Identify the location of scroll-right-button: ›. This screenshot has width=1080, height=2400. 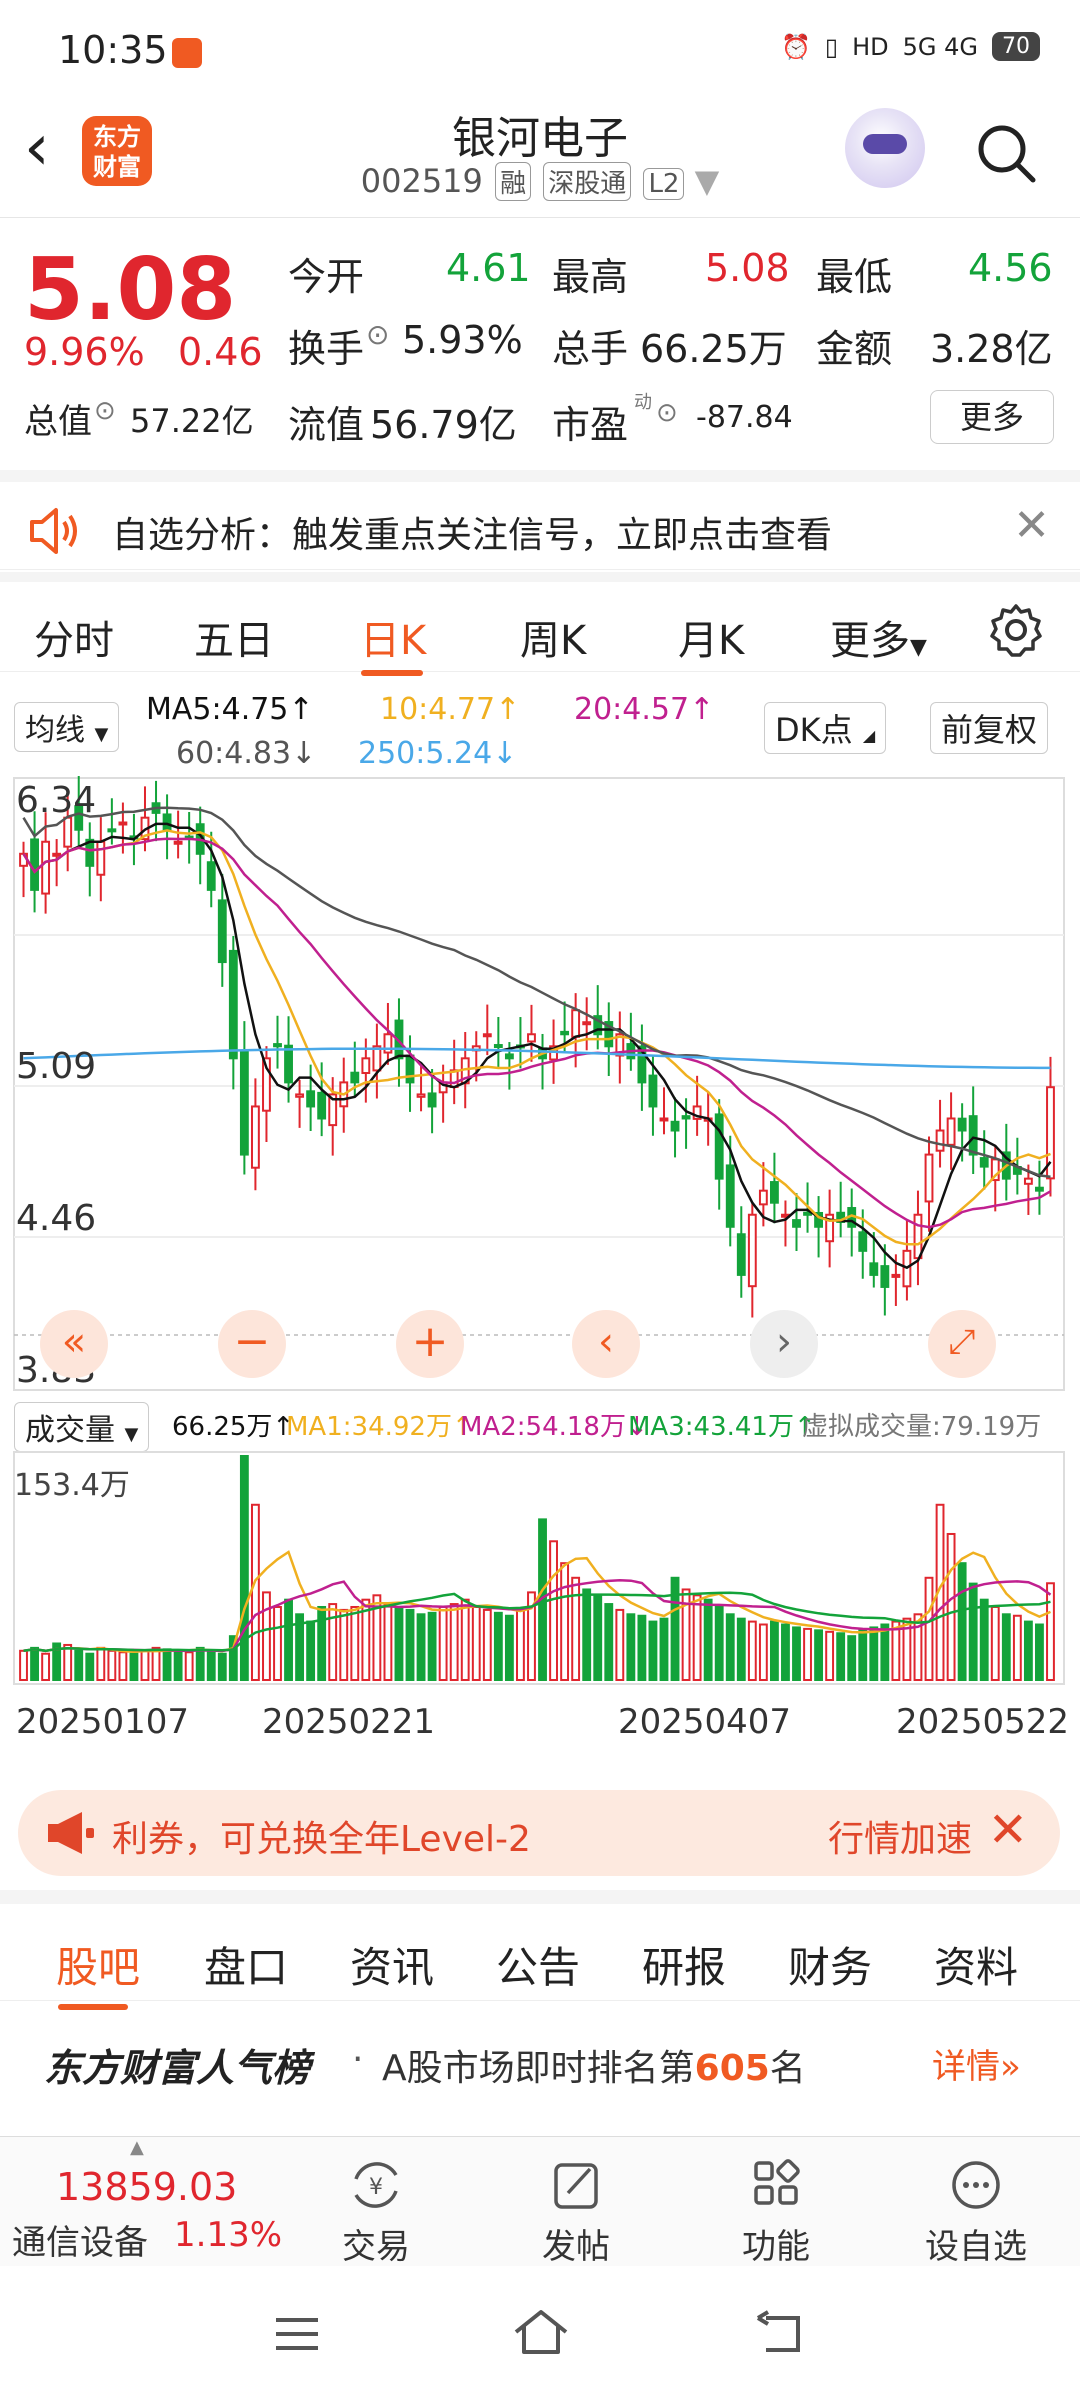
(784, 1344).